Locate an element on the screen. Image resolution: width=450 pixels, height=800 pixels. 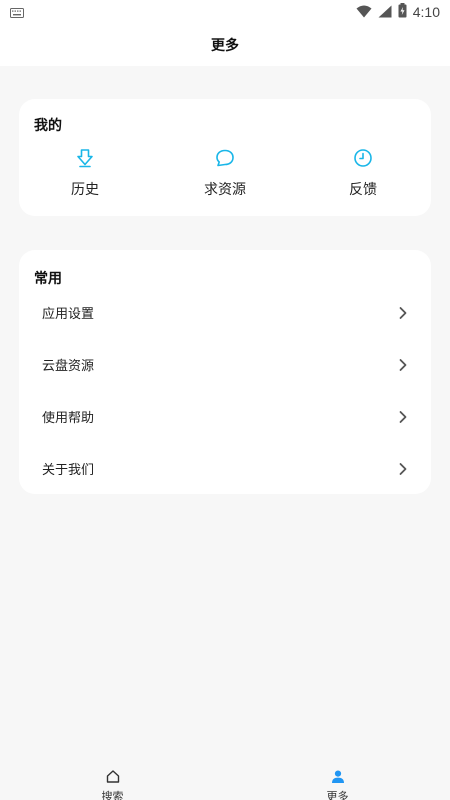
chat-bubble-icon is located at coordinates (225, 158).